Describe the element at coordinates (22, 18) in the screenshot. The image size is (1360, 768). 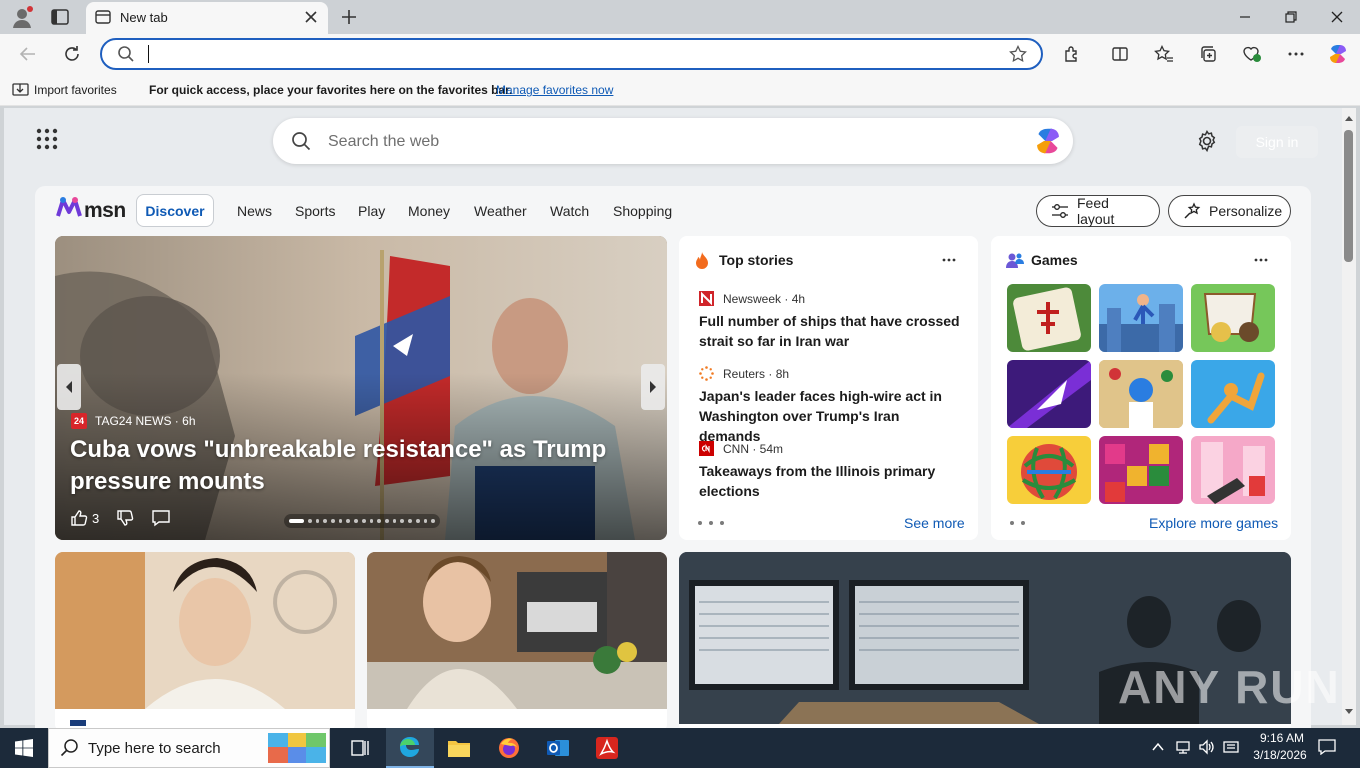
I see `profile-icon` at that location.